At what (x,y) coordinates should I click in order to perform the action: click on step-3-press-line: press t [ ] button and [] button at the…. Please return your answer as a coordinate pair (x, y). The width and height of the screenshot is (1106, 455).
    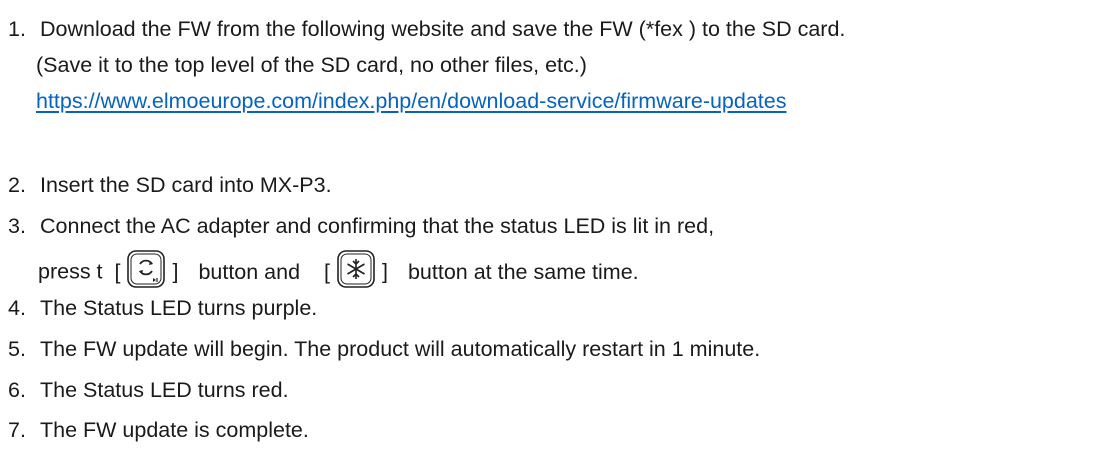
    Looking at the image, I should click on (338, 271).